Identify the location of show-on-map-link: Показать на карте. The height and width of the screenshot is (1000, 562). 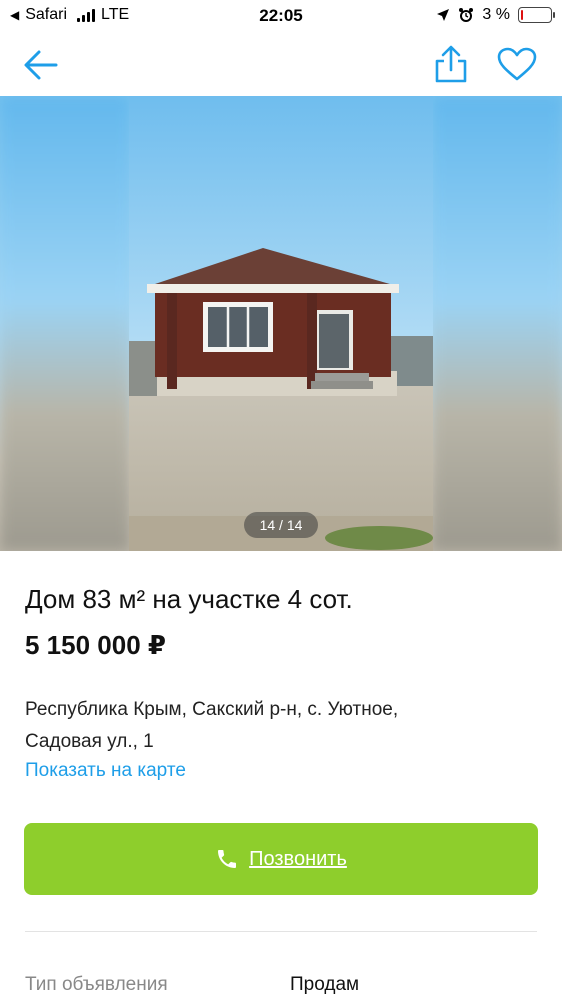
(105, 771).